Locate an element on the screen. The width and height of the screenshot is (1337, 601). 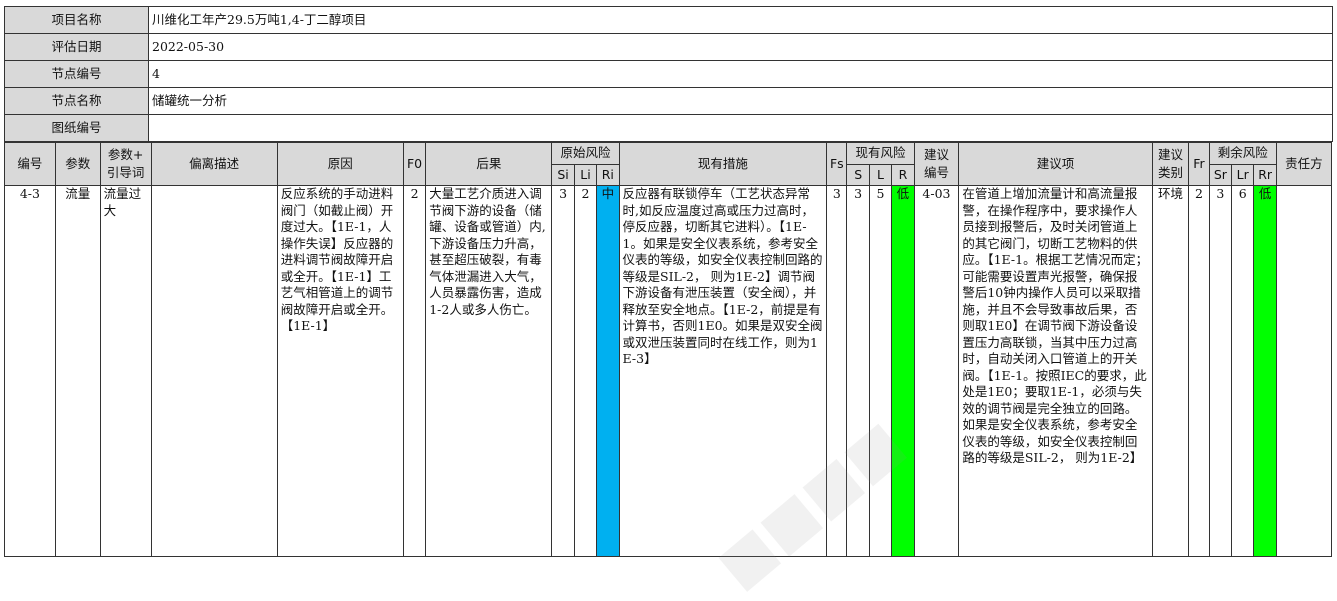
row-lr: 6 is located at coordinates (1243, 371).